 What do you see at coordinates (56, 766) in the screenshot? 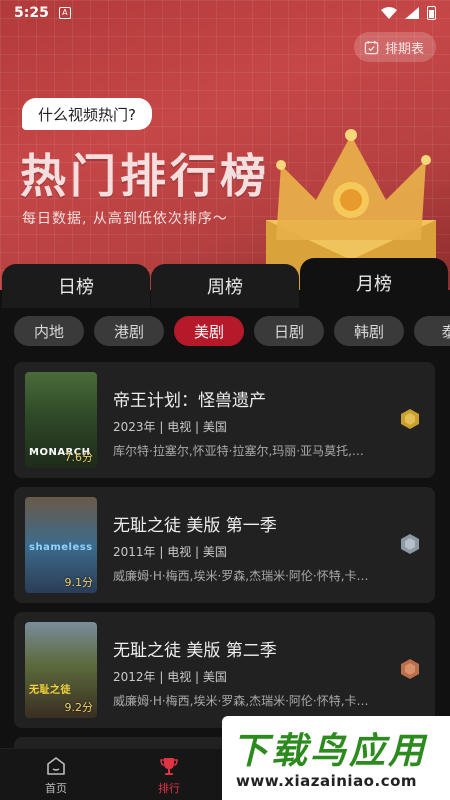
I see `home-icon` at bounding box center [56, 766].